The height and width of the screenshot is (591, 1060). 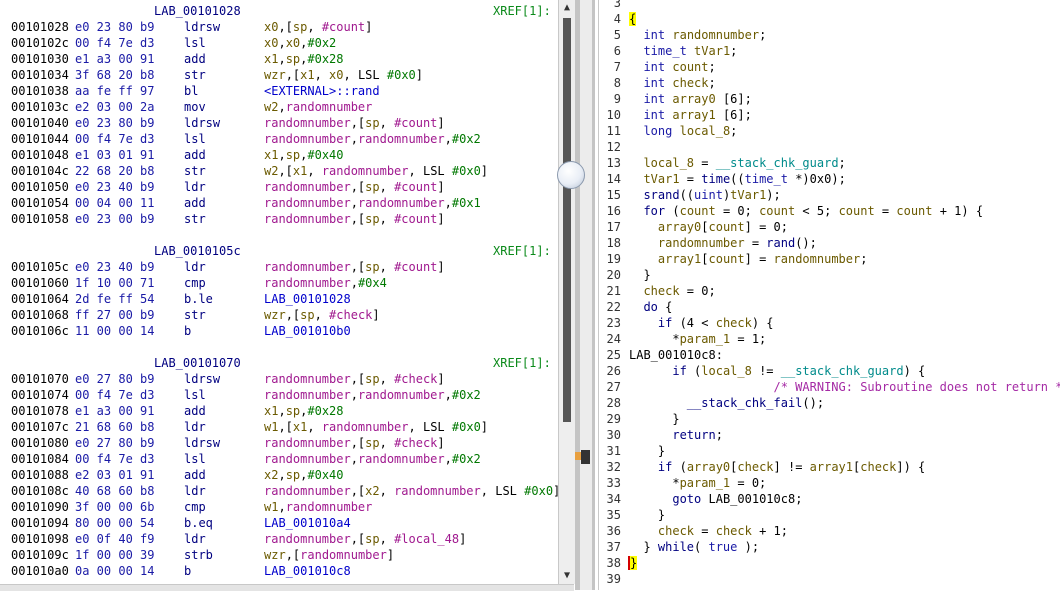 What do you see at coordinates (365, 539) in the screenshot?
I see `instruction-operands: randomnumber,[sp, #local_48]` at bounding box center [365, 539].